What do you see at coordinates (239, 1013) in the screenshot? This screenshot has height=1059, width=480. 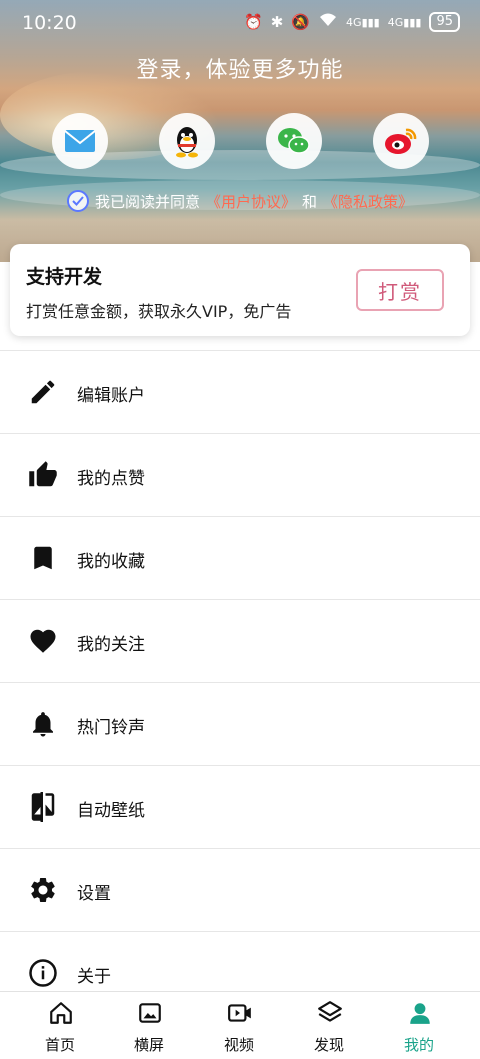 I see `video-icon` at bounding box center [239, 1013].